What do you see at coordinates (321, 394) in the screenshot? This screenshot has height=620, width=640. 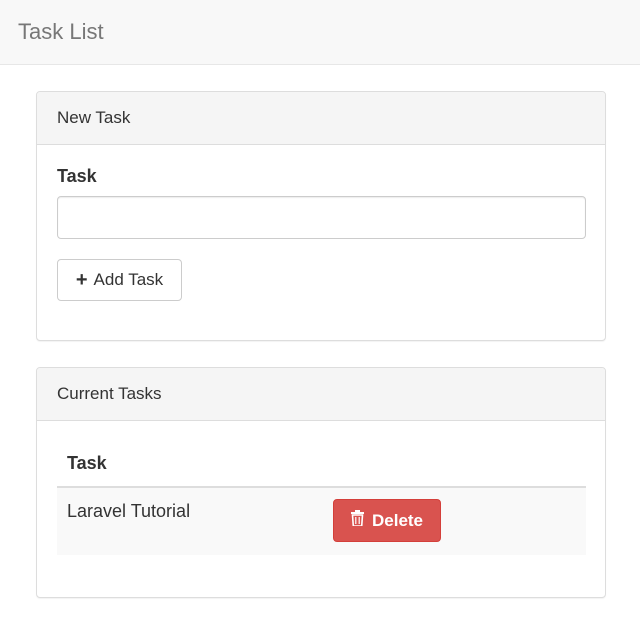 I see `current-tasks-panel-heading: Current Tasks` at bounding box center [321, 394].